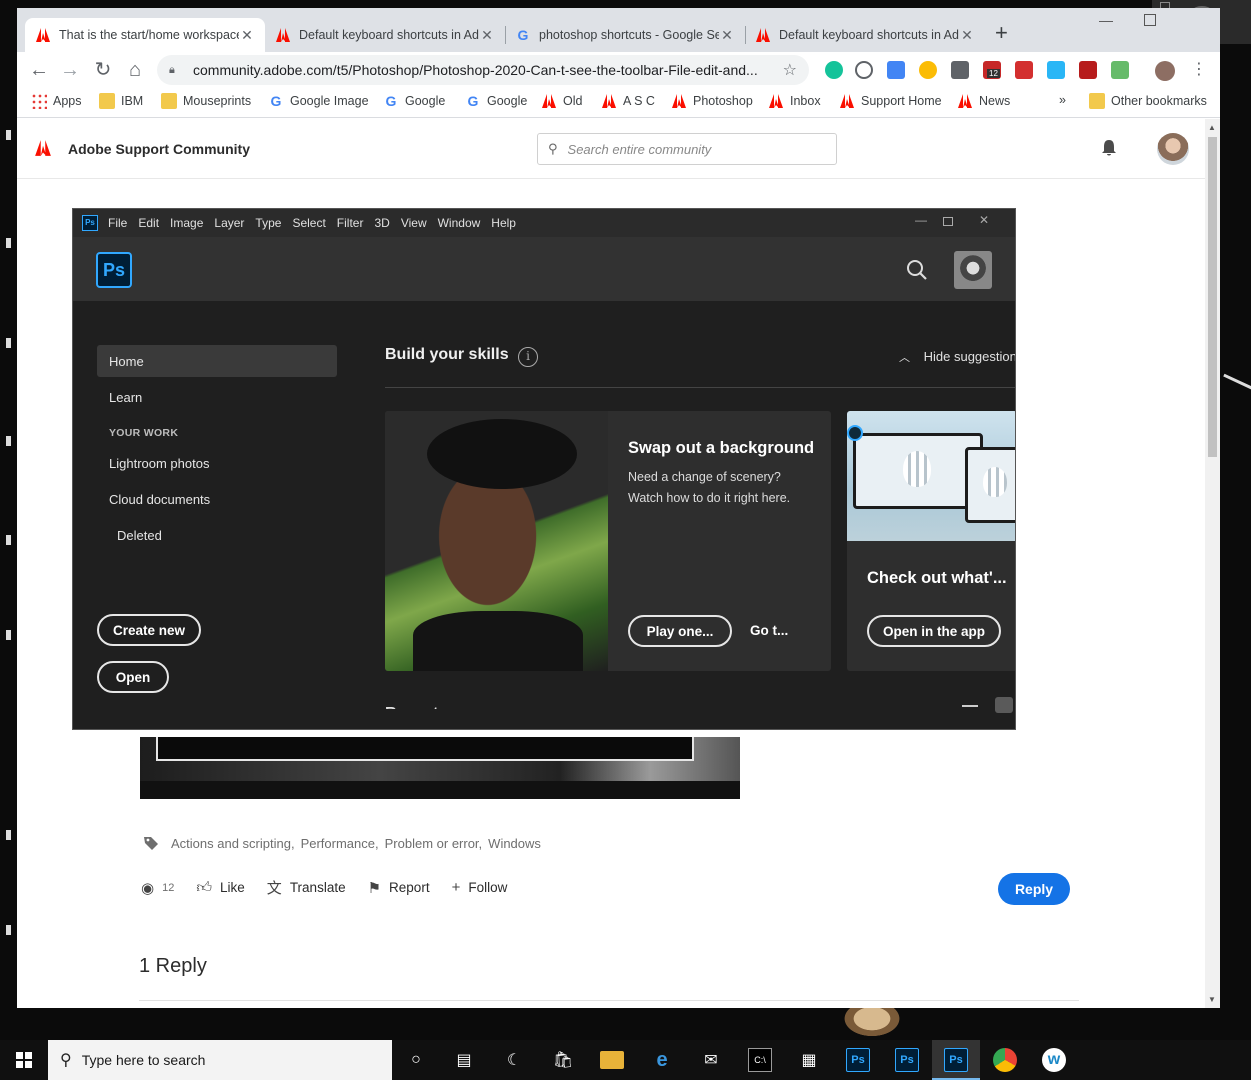 The width and height of the screenshot is (1251, 1080). Describe the element at coordinates (563, 1060) in the screenshot. I see `store-icon: 🛍︎` at that location.